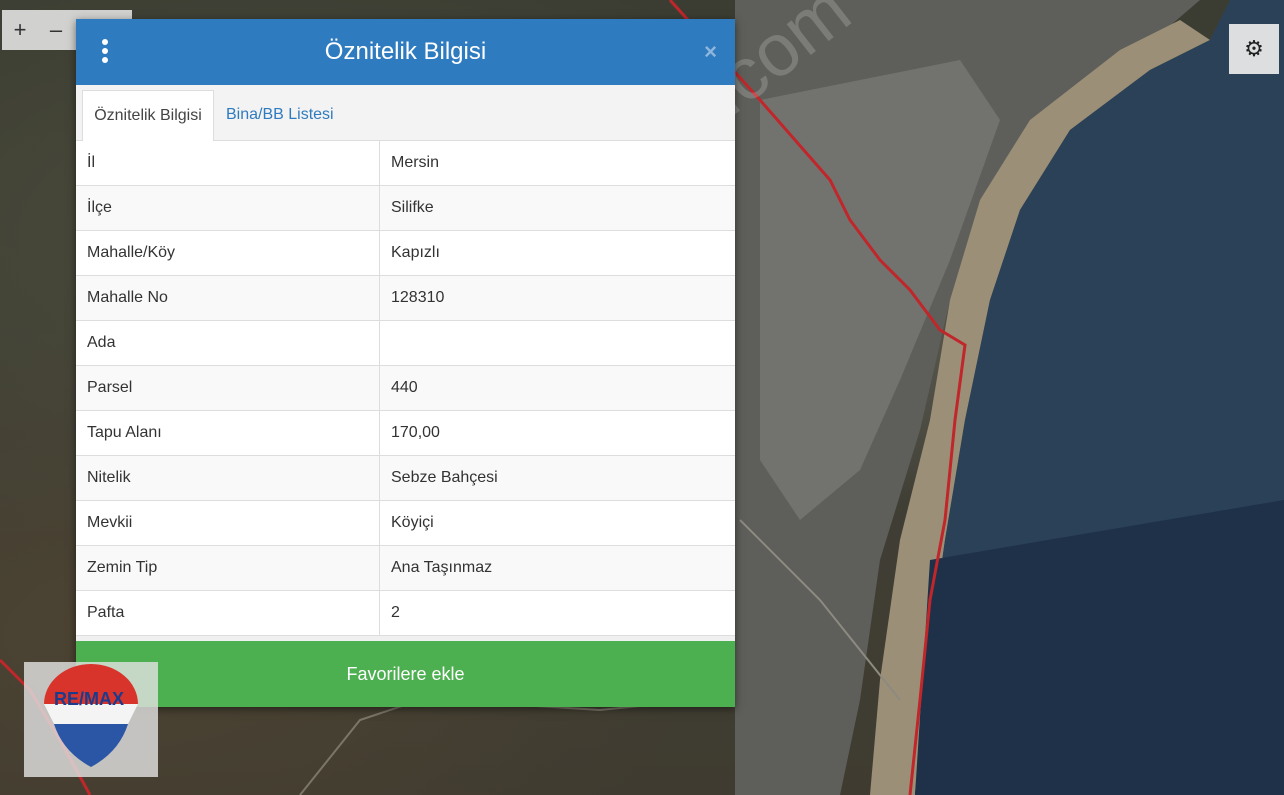 The width and height of the screenshot is (1284, 795). Describe the element at coordinates (89, 699) in the screenshot. I see `remax-logo-text: RE/MAX` at that location.